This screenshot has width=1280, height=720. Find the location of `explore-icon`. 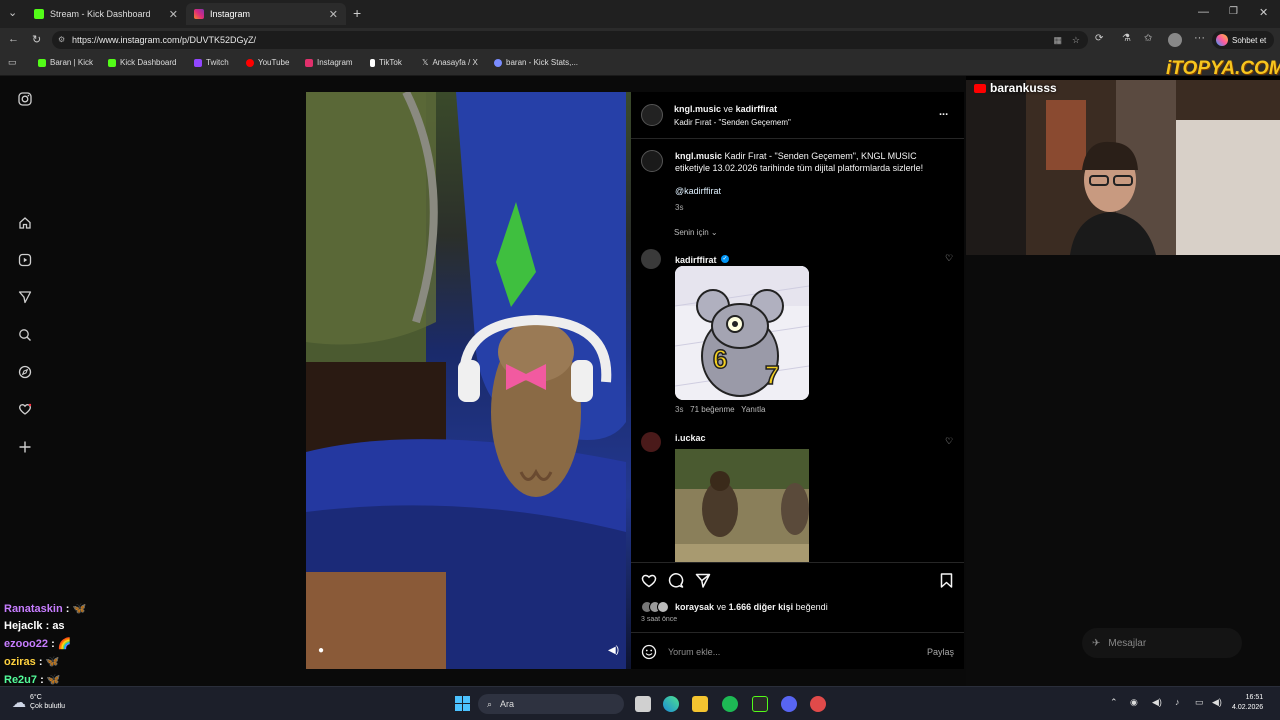

explore-icon is located at coordinates (26, 373).